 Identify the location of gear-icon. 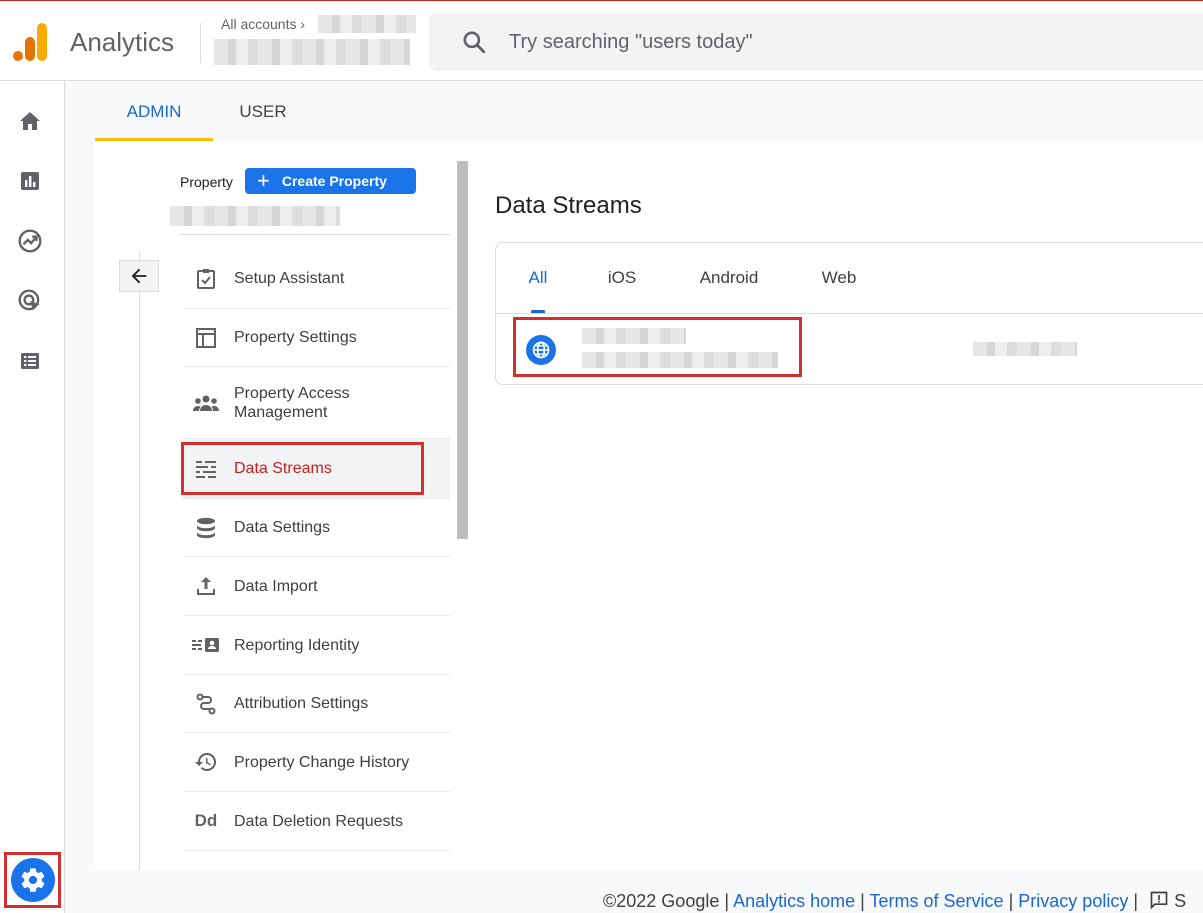
(32, 880).